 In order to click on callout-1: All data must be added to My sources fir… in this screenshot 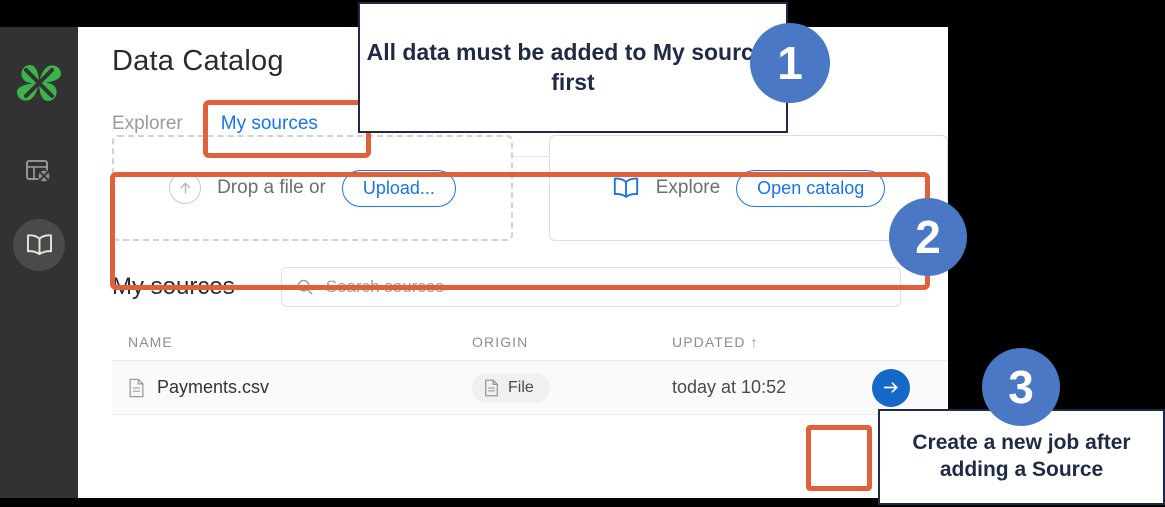, I will do `click(573, 67)`.